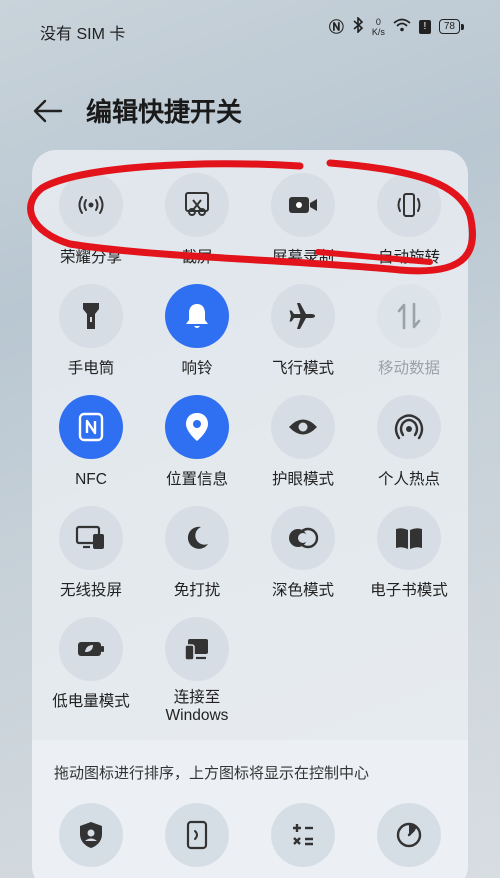  I want to click on tile-label: 免打扰, so click(197, 590).